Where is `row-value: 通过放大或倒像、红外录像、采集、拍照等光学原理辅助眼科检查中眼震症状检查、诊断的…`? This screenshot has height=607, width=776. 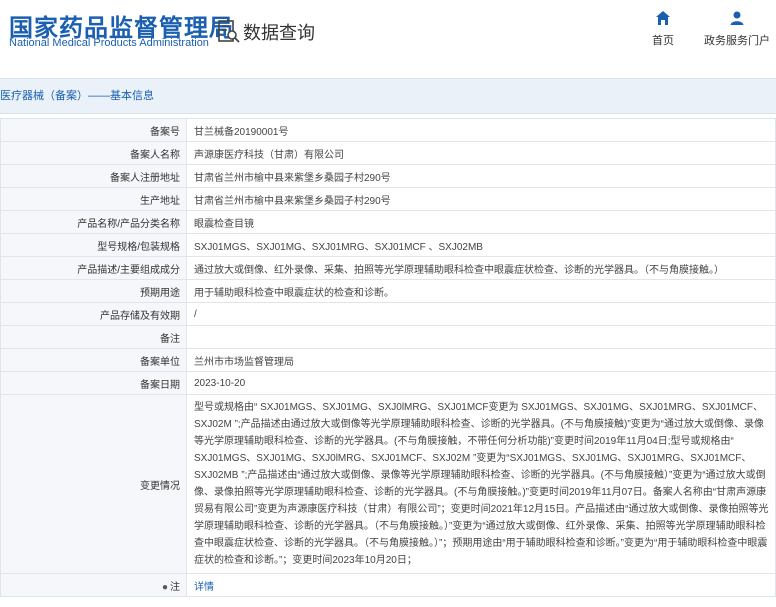 row-value: 通过放大或倒像、红外录像、采集、拍照等光学原理辅助眼科检查中眼震症状检查、诊断的… is located at coordinates (481, 268).